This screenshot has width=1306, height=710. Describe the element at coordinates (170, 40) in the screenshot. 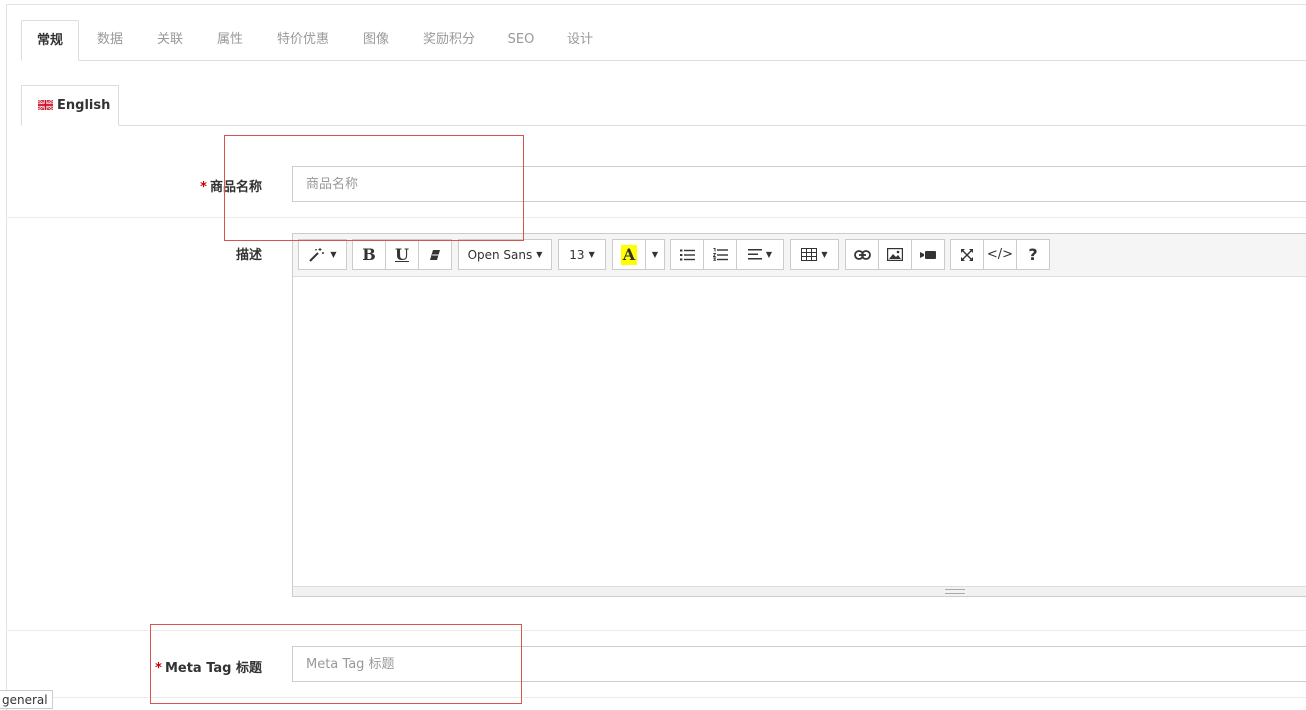

I see `tab-links: 关联` at that location.